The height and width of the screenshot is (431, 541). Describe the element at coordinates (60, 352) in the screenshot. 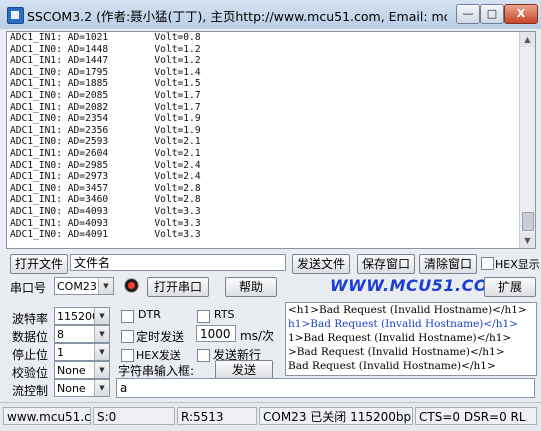

I see `stopbits-value: 1` at that location.